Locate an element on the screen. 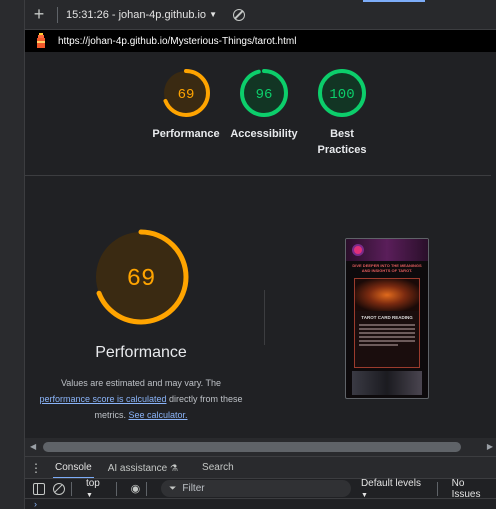 The width and height of the screenshot is (496, 509). thumb-header is located at coordinates (387, 250).